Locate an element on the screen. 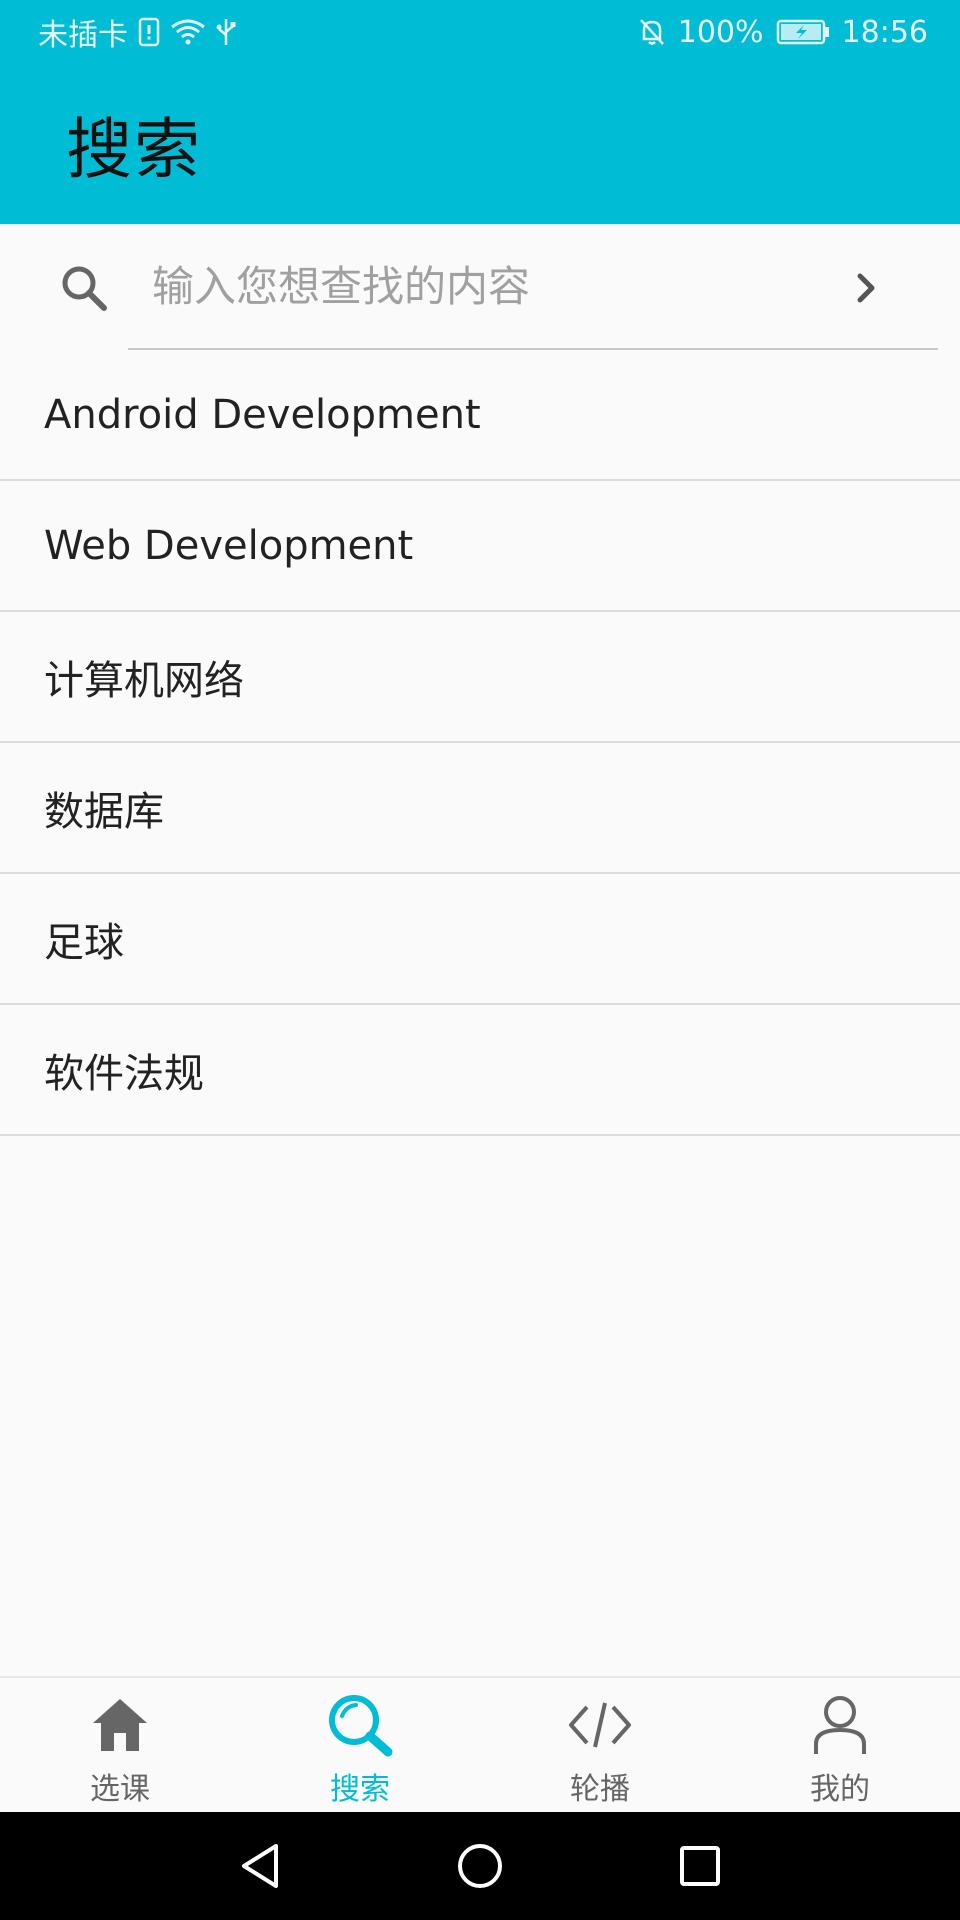 The height and width of the screenshot is (1920, 960). list-item-label: 足球 is located at coordinates (84, 942).